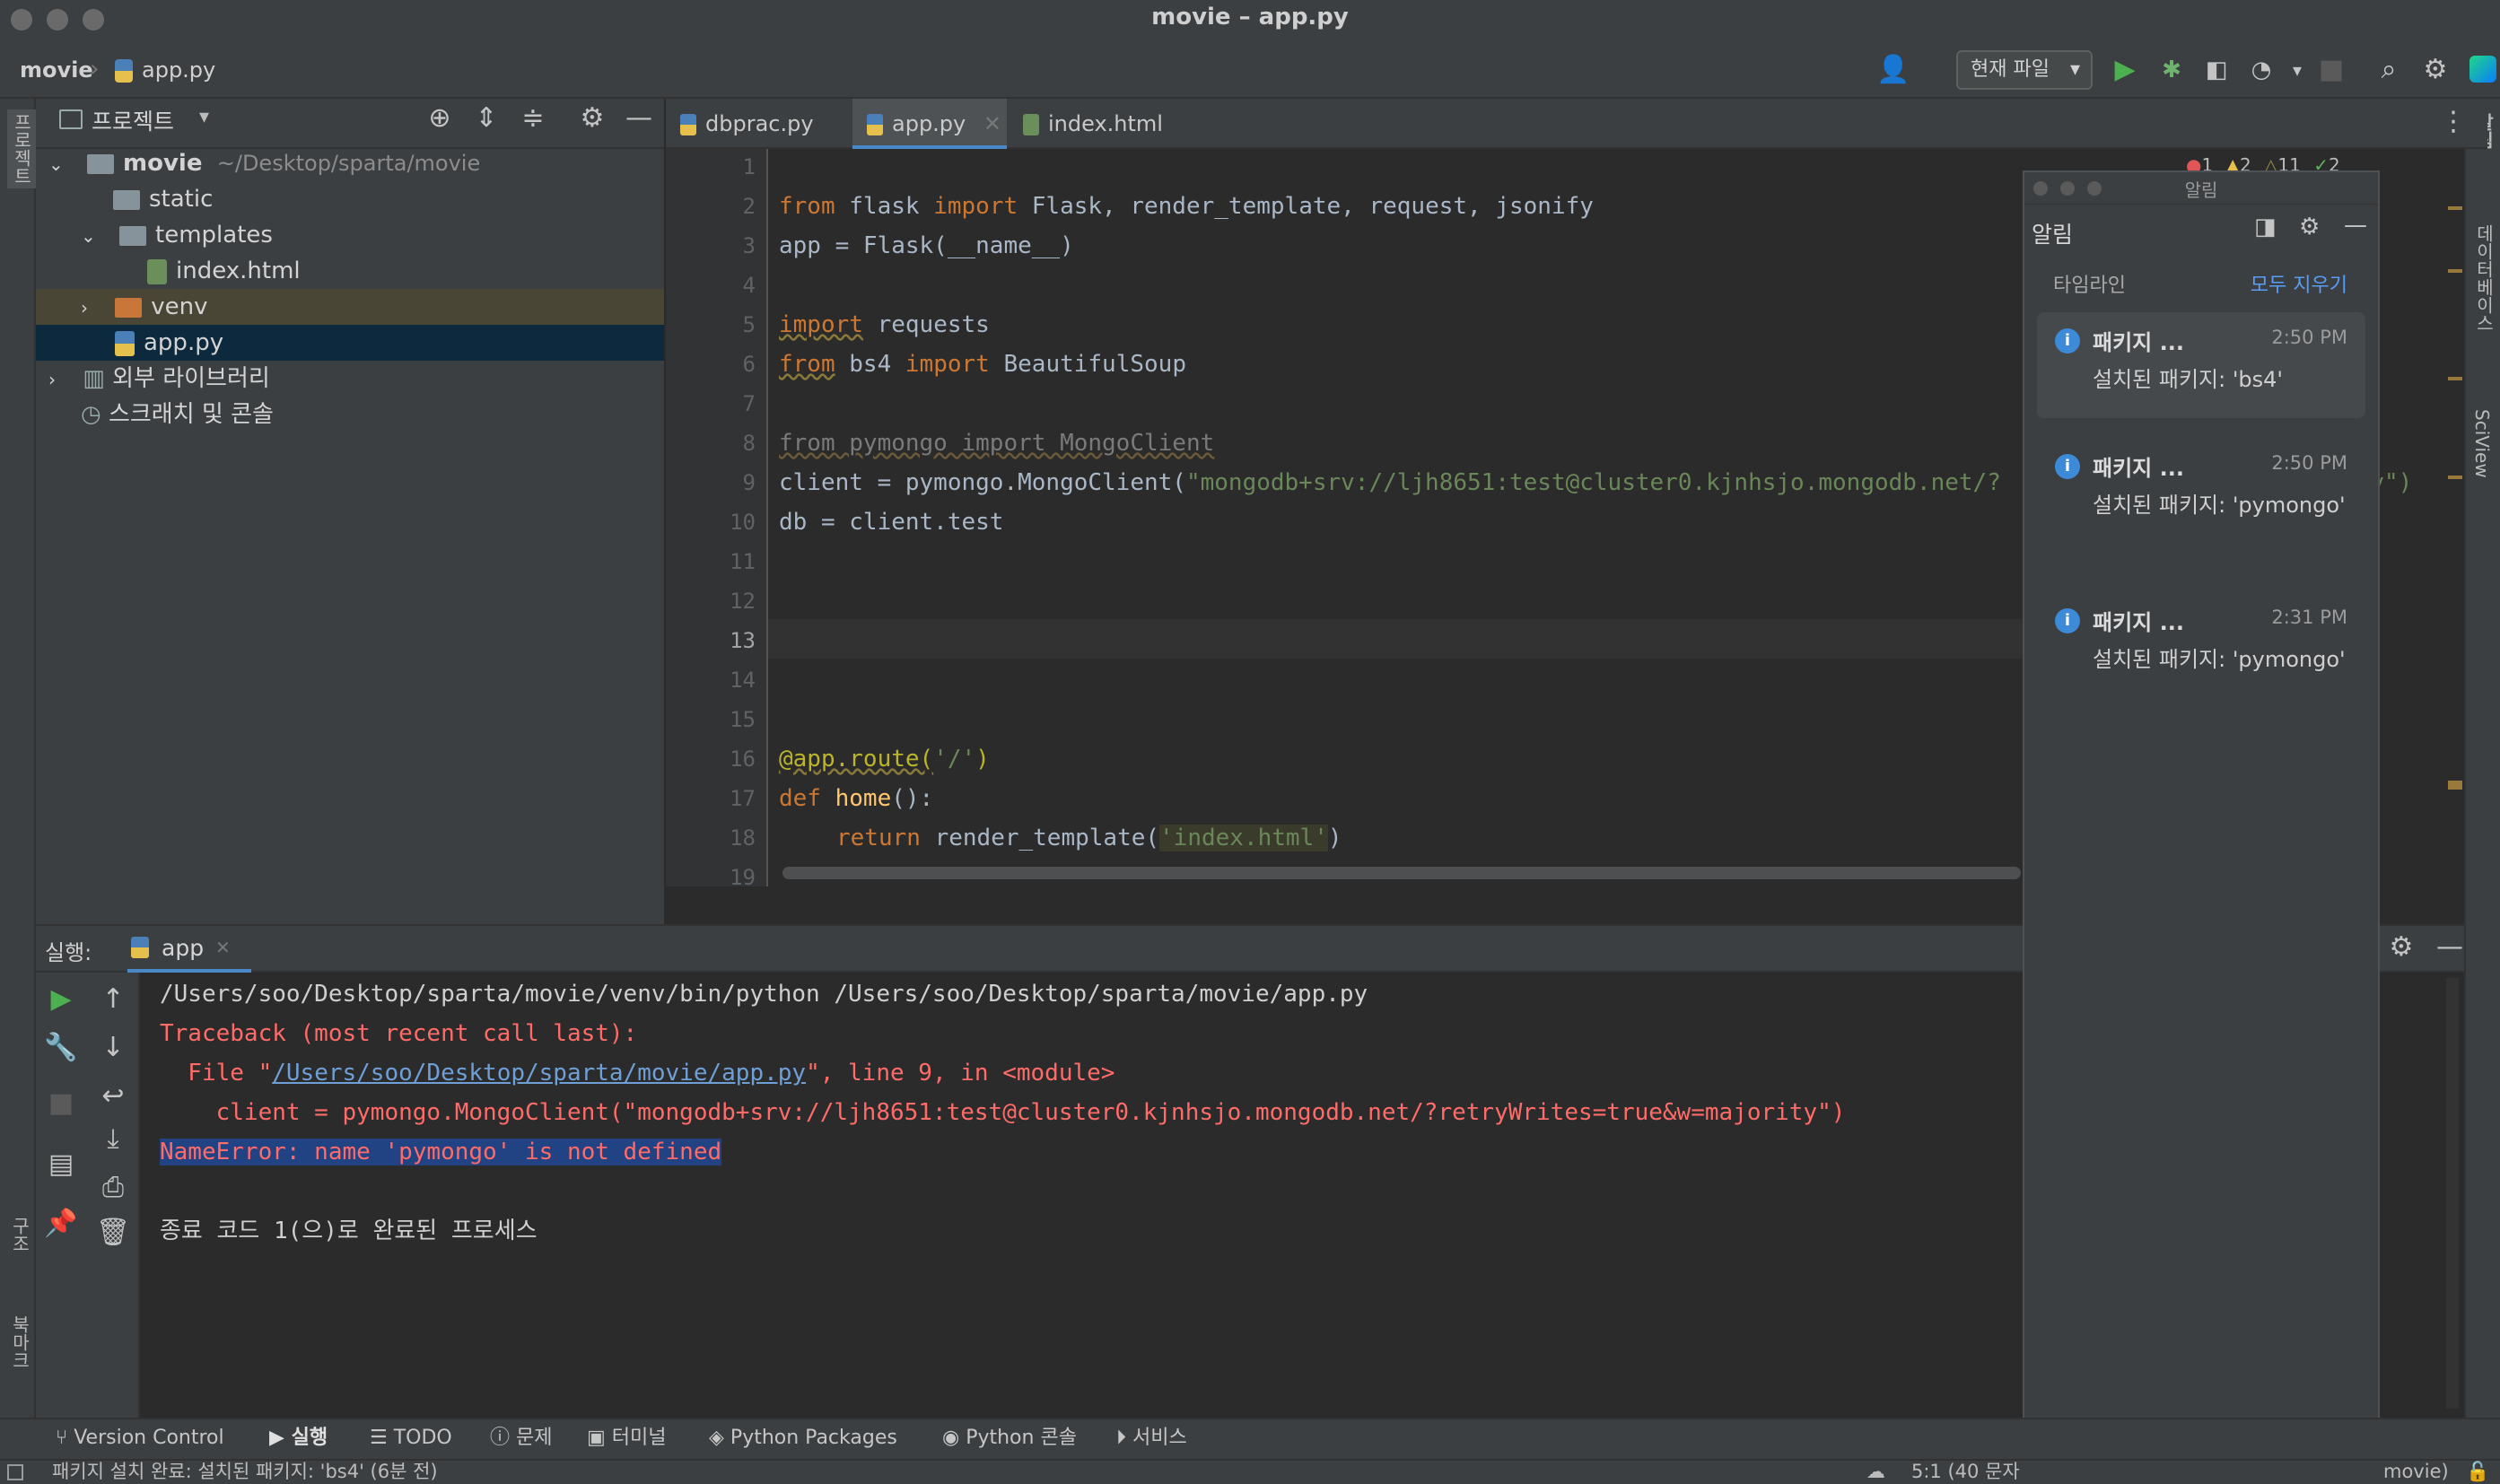  Describe the element at coordinates (539, 1073) in the screenshot. I see `console-file-link: /Users/soo/Desktop/sparta/movie/app.py` at that location.